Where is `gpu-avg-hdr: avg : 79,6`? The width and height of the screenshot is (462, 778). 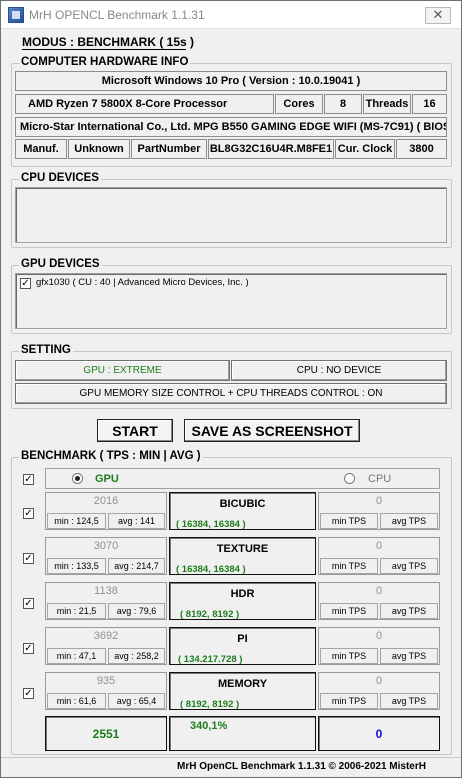 gpu-avg-hdr: avg : 79,6 is located at coordinates (136, 611).